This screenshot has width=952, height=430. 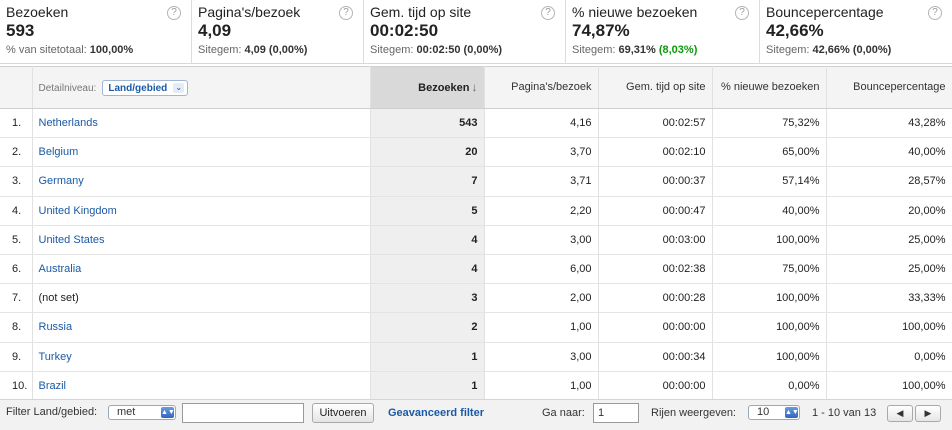 I want to click on dimension-select: Land/gebied ⌄, so click(x=145, y=87).